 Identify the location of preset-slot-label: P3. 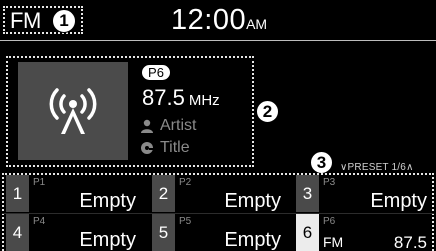
(329, 182).